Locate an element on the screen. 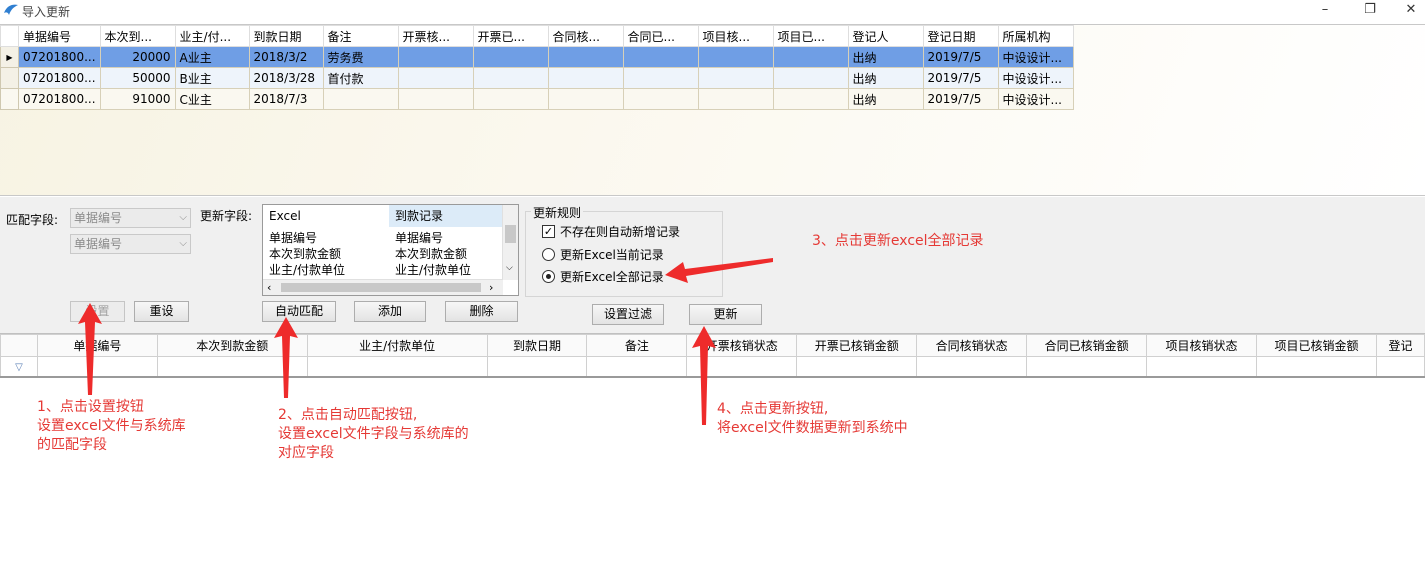 Image resolution: width=1425 pixels, height=580 pixels. mapping-row: 单据编号 单据编号 is located at coordinates (383, 238).